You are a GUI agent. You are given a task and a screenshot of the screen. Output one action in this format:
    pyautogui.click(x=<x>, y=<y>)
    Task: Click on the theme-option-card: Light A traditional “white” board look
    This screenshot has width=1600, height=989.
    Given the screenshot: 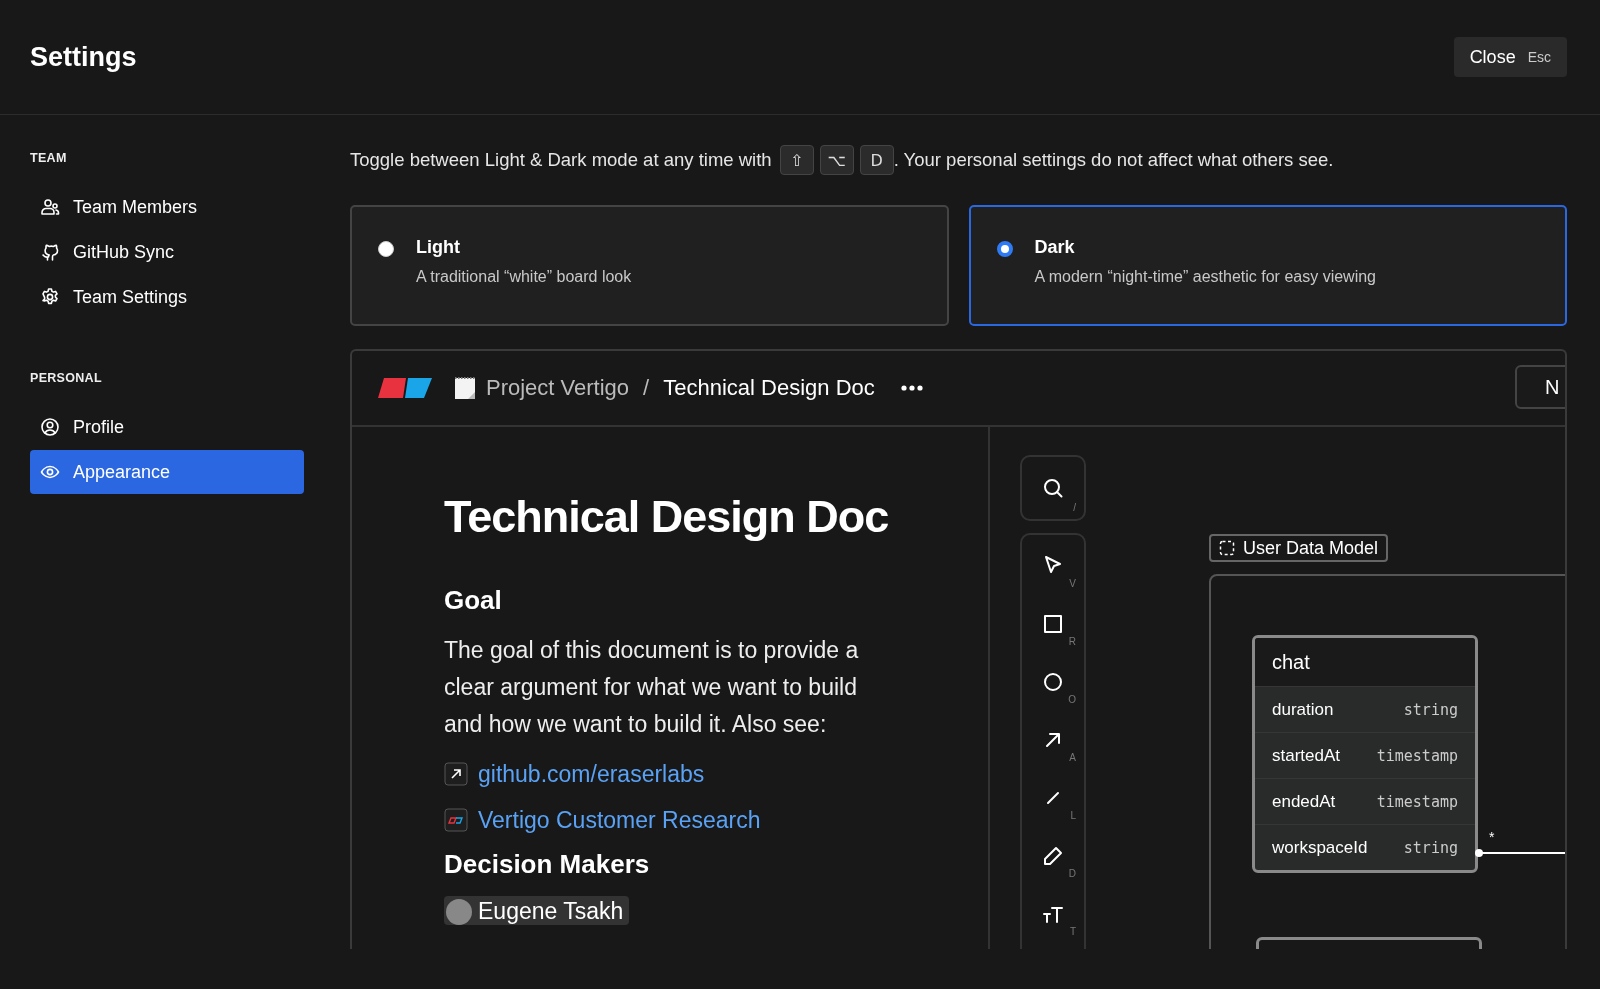 What is the action you would take?
    pyautogui.click(x=649, y=265)
    